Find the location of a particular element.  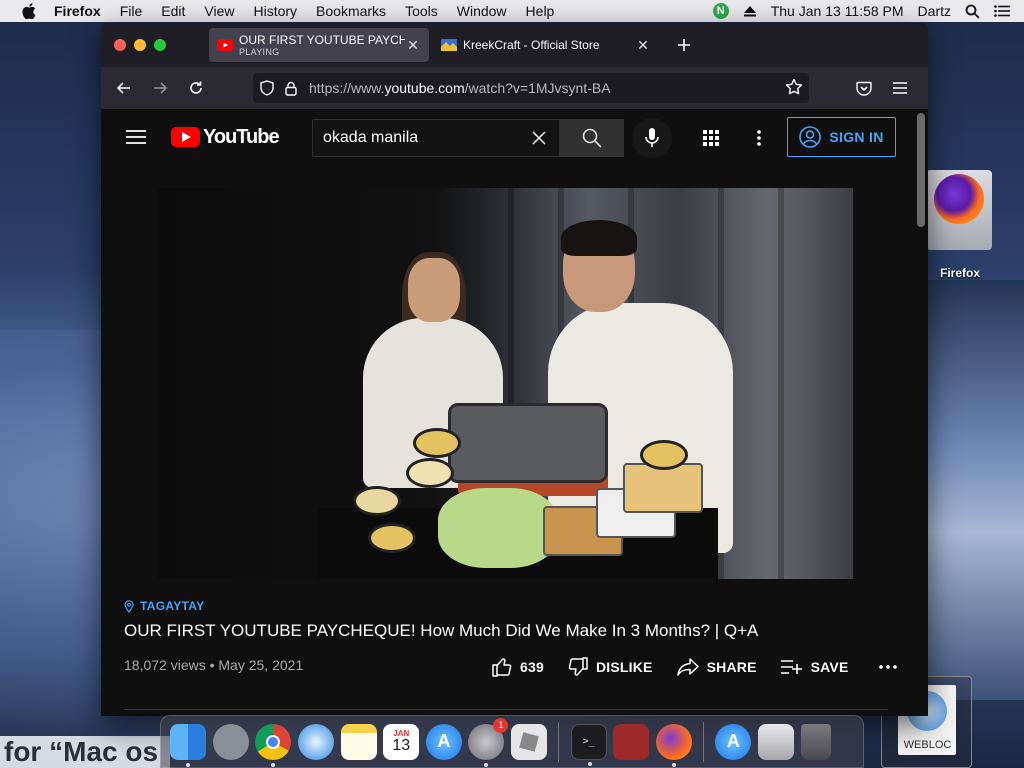

trash-icon is located at coordinates (815, 741).